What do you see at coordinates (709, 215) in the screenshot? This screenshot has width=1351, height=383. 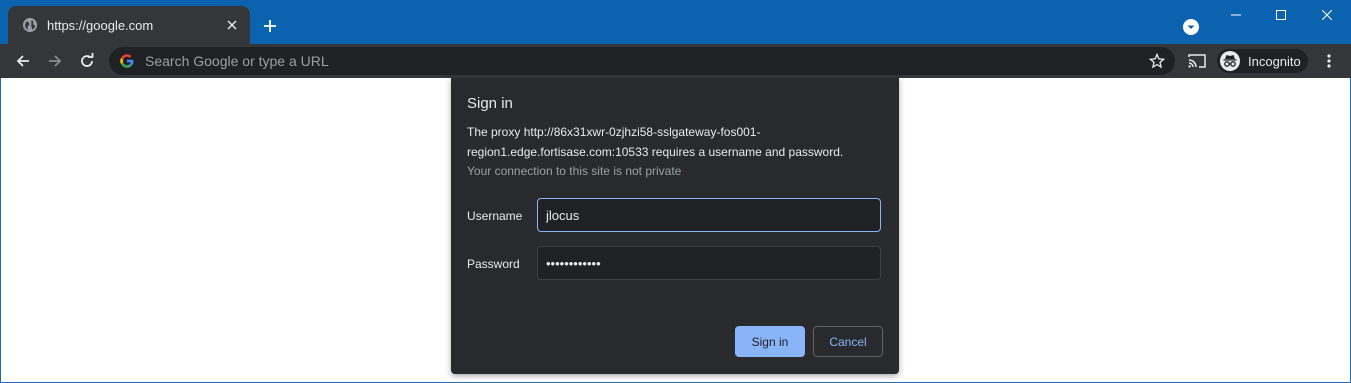 I see `username-field` at bounding box center [709, 215].